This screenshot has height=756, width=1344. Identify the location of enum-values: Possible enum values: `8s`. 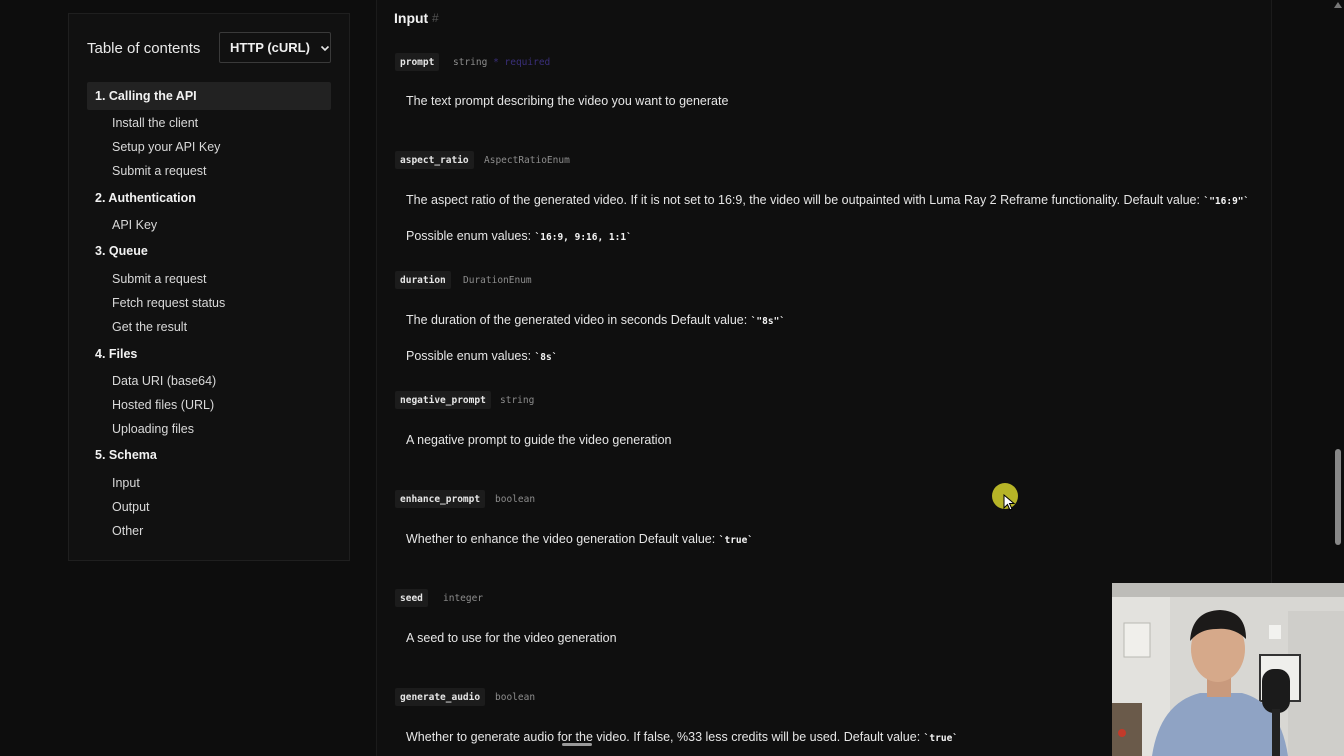
(481, 356).